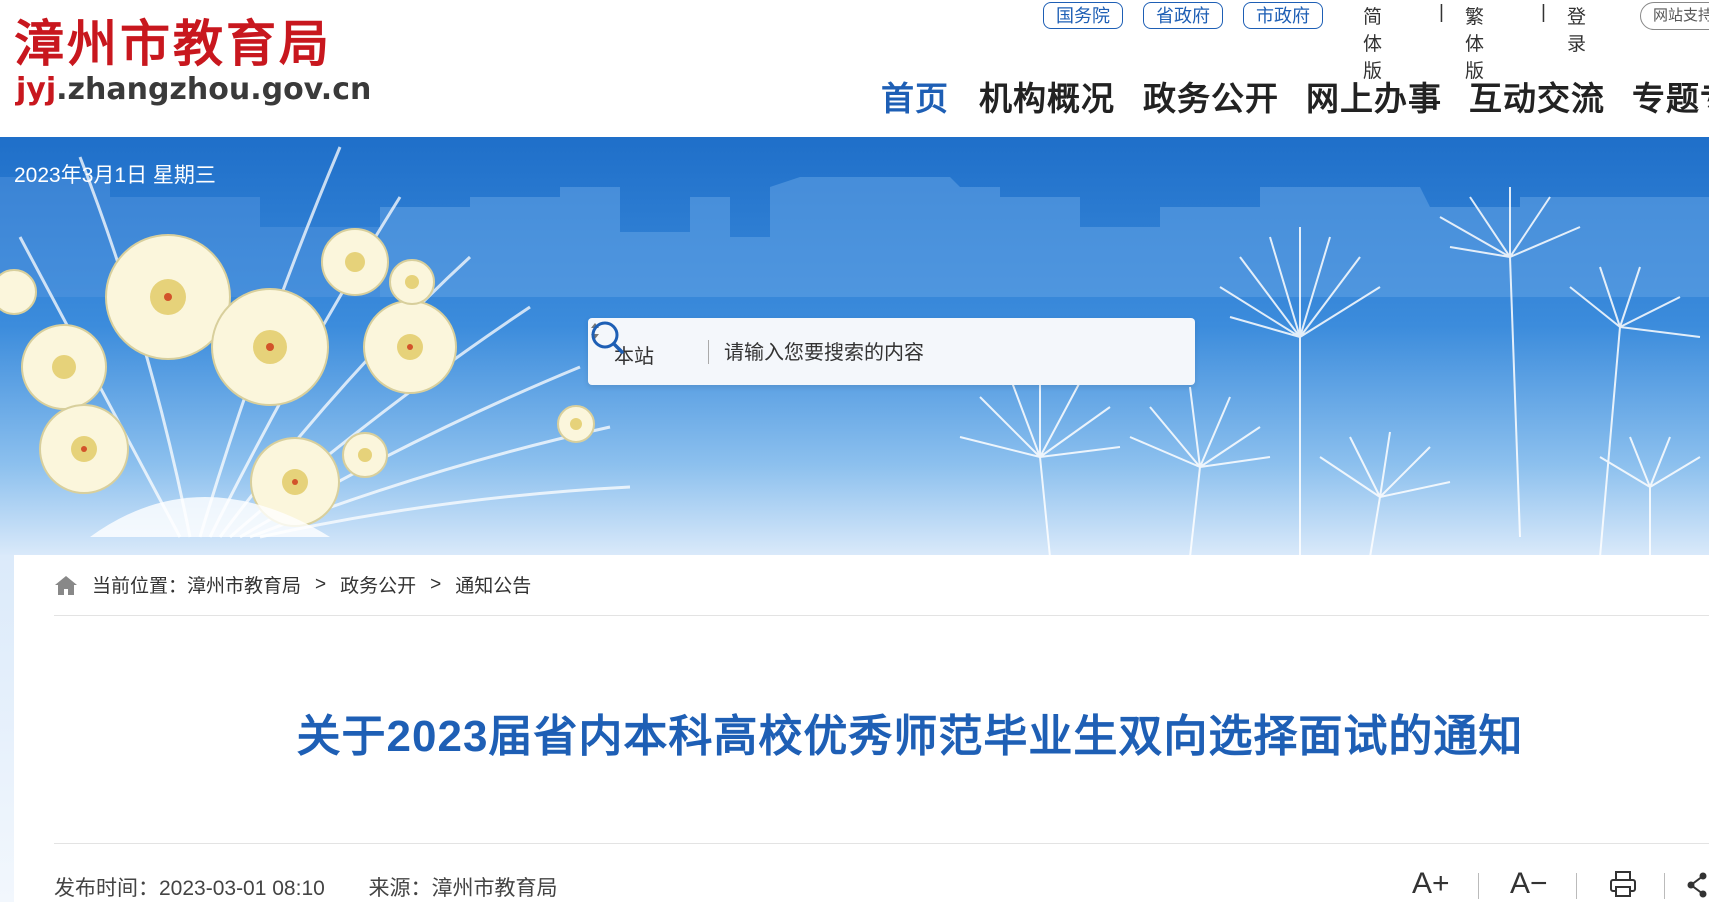 The image size is (1709, 902). Describe the element at coordinates (1183, 15) in the screenshot. I see `link-provincial-gov: 省政府` at that location.